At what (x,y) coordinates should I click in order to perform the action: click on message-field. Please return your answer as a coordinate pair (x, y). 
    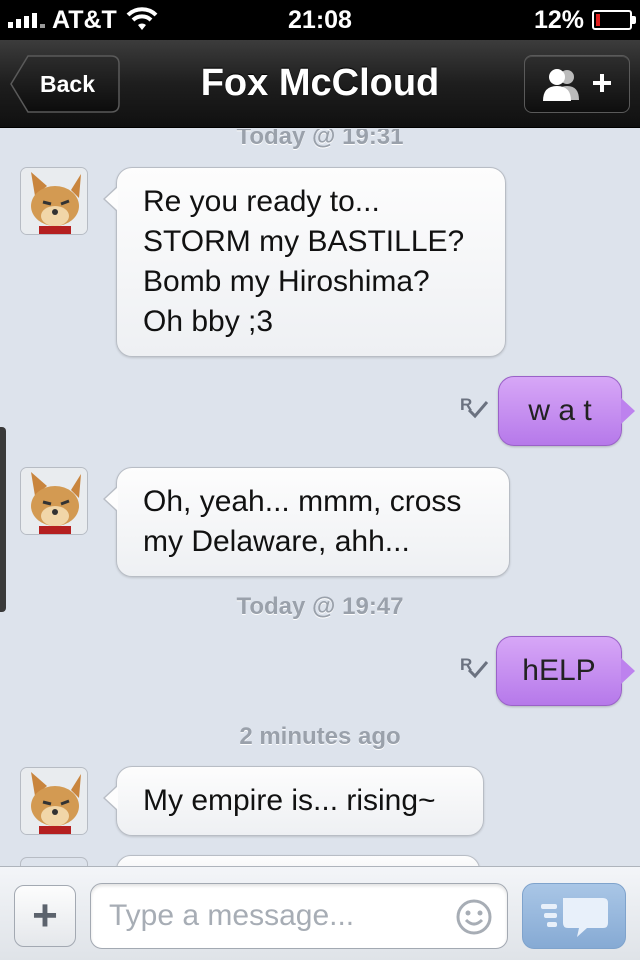
    Looking at the image, I should click on (299, 916).